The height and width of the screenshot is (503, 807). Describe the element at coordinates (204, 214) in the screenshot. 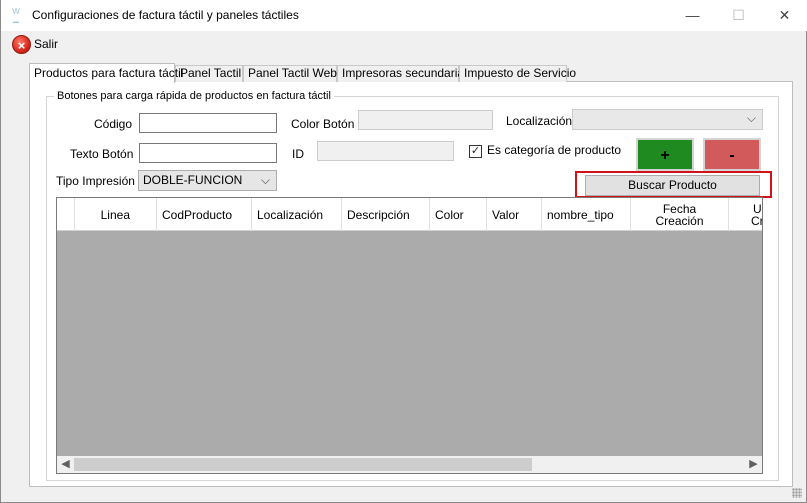

I see `column-header-codproducto: CodProducto` at that location.